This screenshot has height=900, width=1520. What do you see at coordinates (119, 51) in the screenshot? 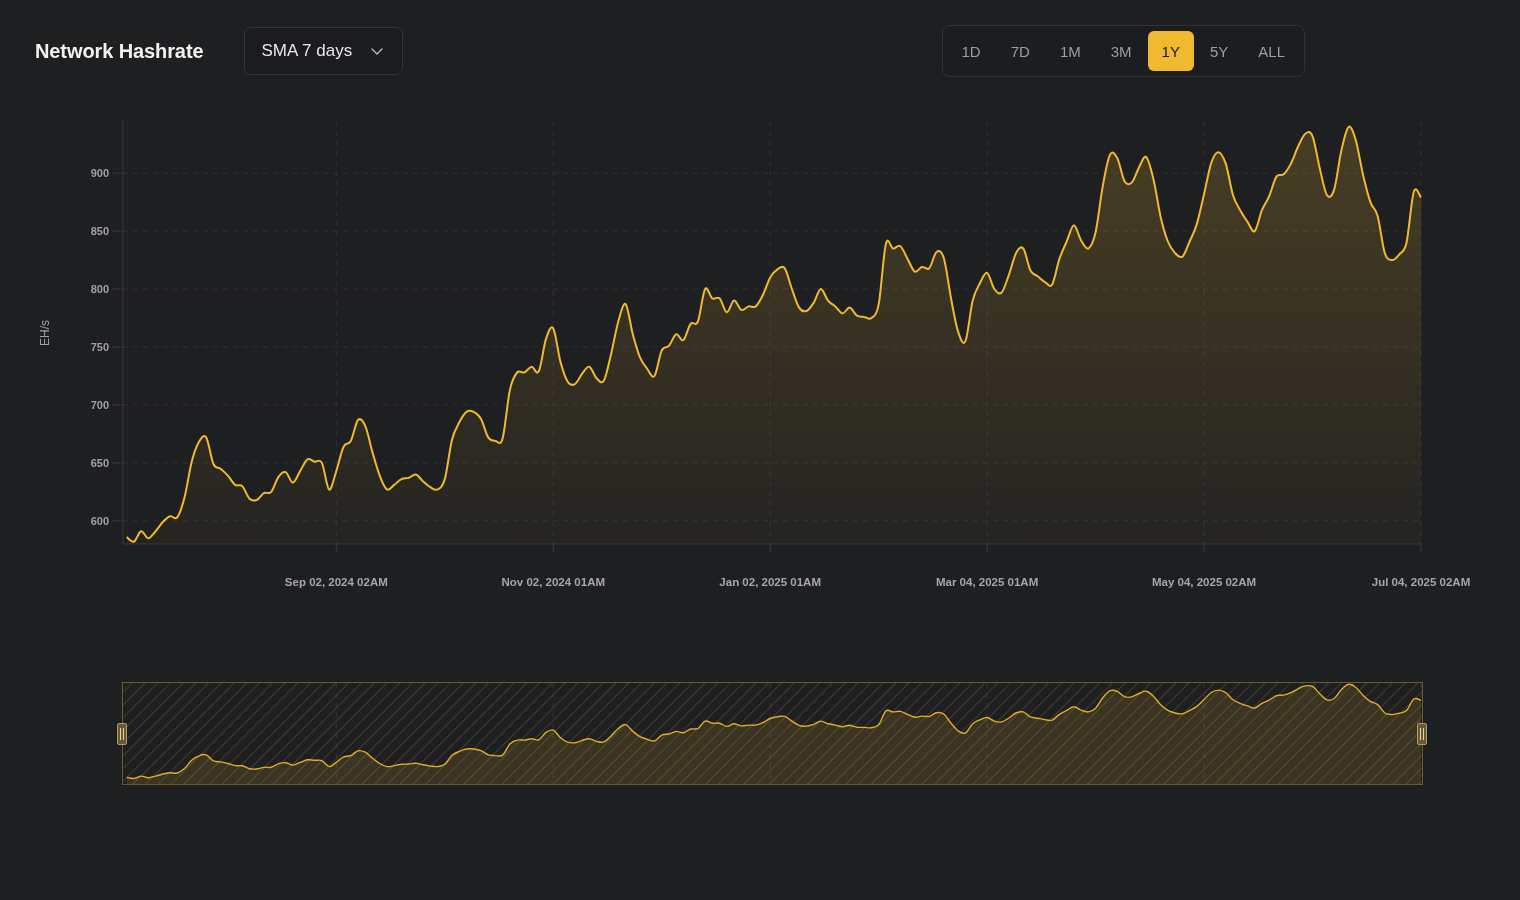
I see `chart-title: Network Hashrate` at bounding box center [119, 51].